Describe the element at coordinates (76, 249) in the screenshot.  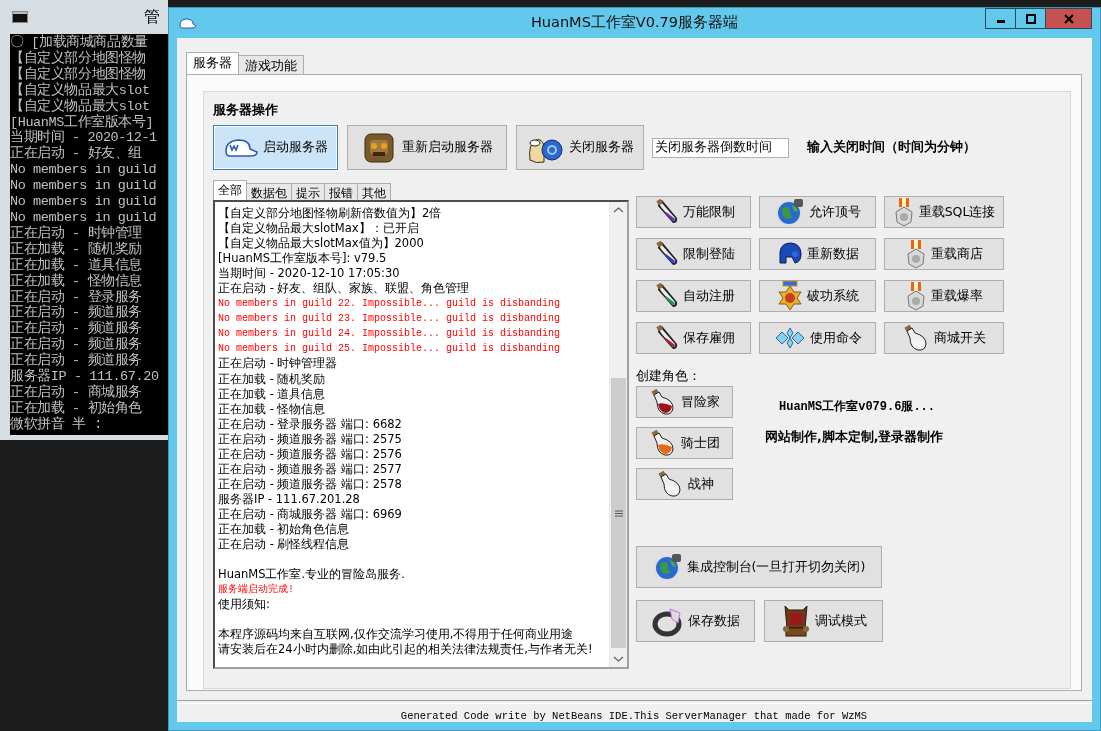
I see `console-line: 正在加载 - 随机奖励` at that location.